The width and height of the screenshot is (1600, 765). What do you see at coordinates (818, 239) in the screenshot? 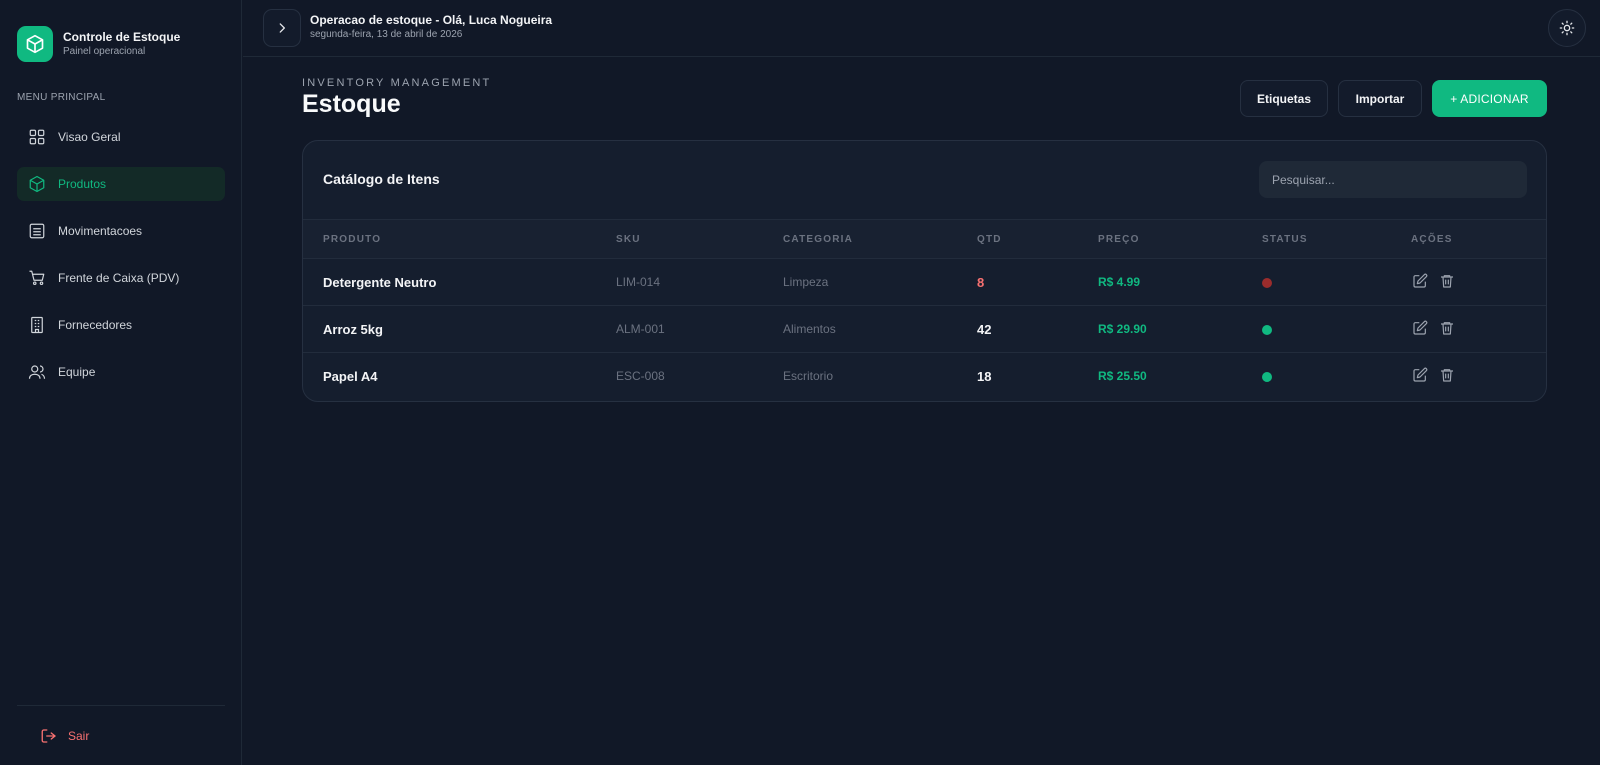
I see `column-header-categoria: CATEGORIA` at bounding box center [818, 239].